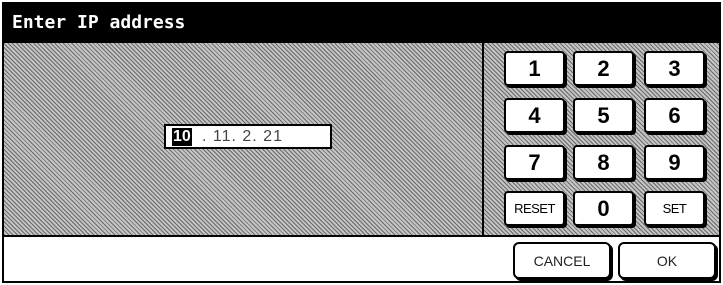 The image size is (723, 285). I want to click on key-3: 3, so click(674, 68).